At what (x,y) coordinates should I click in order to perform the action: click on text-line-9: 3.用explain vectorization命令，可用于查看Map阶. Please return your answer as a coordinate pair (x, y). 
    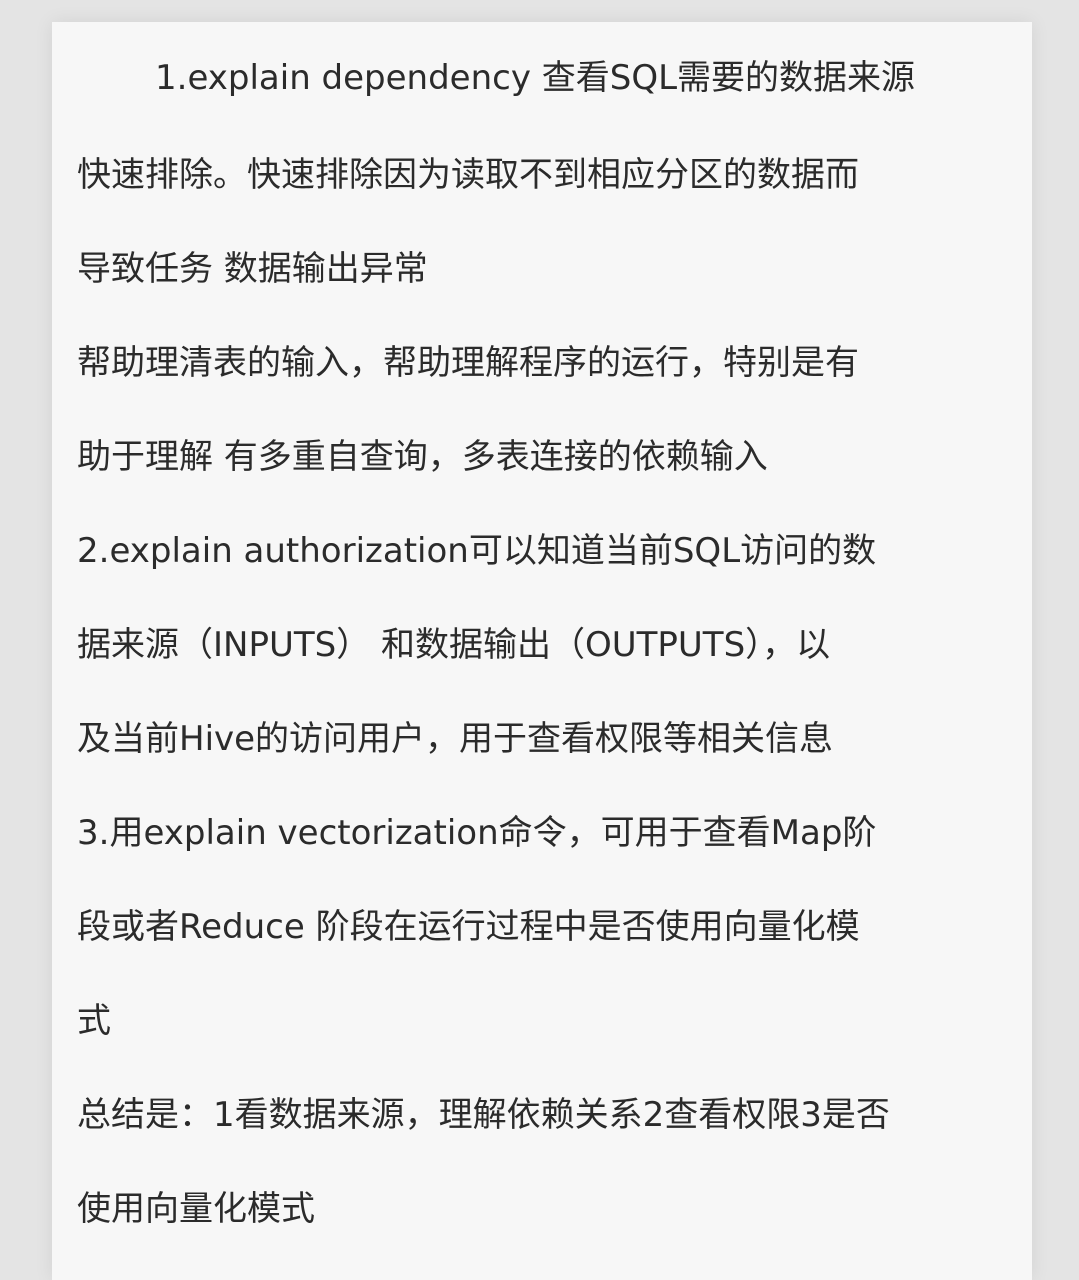
    Looking at the image, I should click on (477, 833).